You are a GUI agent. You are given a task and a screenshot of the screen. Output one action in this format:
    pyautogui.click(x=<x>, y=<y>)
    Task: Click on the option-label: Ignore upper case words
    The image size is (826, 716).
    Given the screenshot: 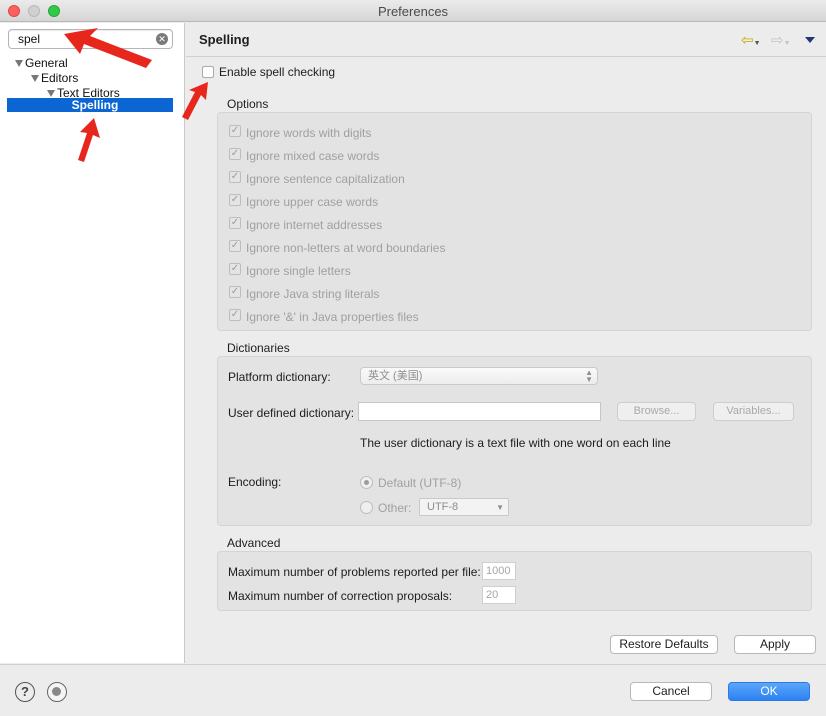 What is the action you would take?
    pyautogui.click(x=312, y=202)
    